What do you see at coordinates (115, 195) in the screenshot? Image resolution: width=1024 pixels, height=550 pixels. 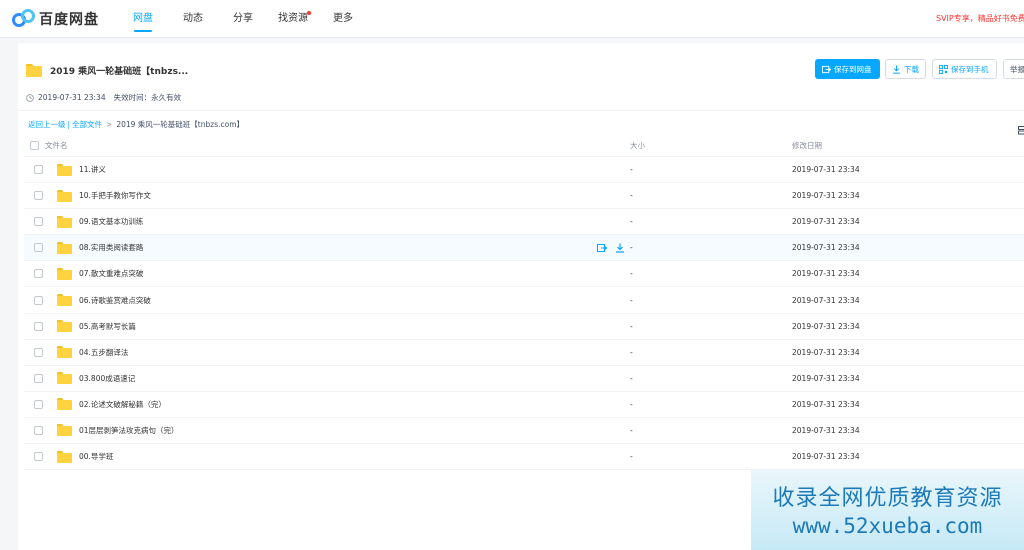 I see `file-name: 10.手把手教你写作文` at bounding box center [115, 195].